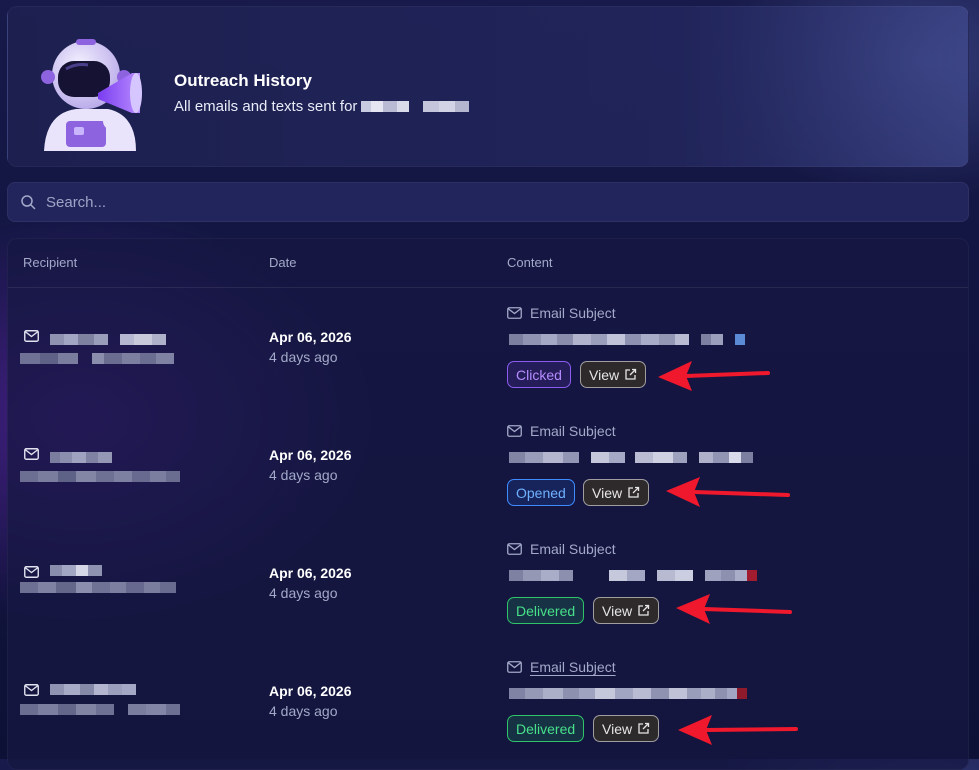  What do you see at coordinates (539, 374) in the screenshot?
I see `status-badge: Clicked` at bounding box center [539, 374].